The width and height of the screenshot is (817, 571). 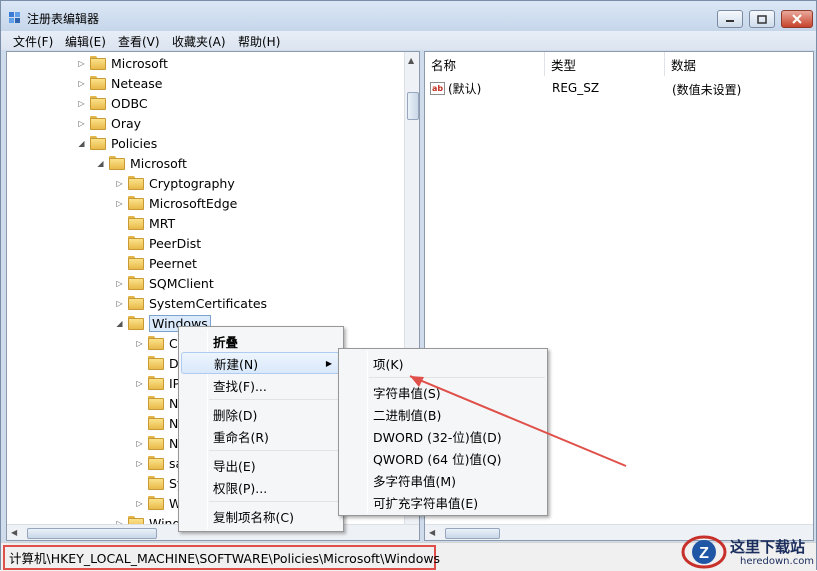 I want to click on watermark-z-icon: Z, so click(x=704, y=552).